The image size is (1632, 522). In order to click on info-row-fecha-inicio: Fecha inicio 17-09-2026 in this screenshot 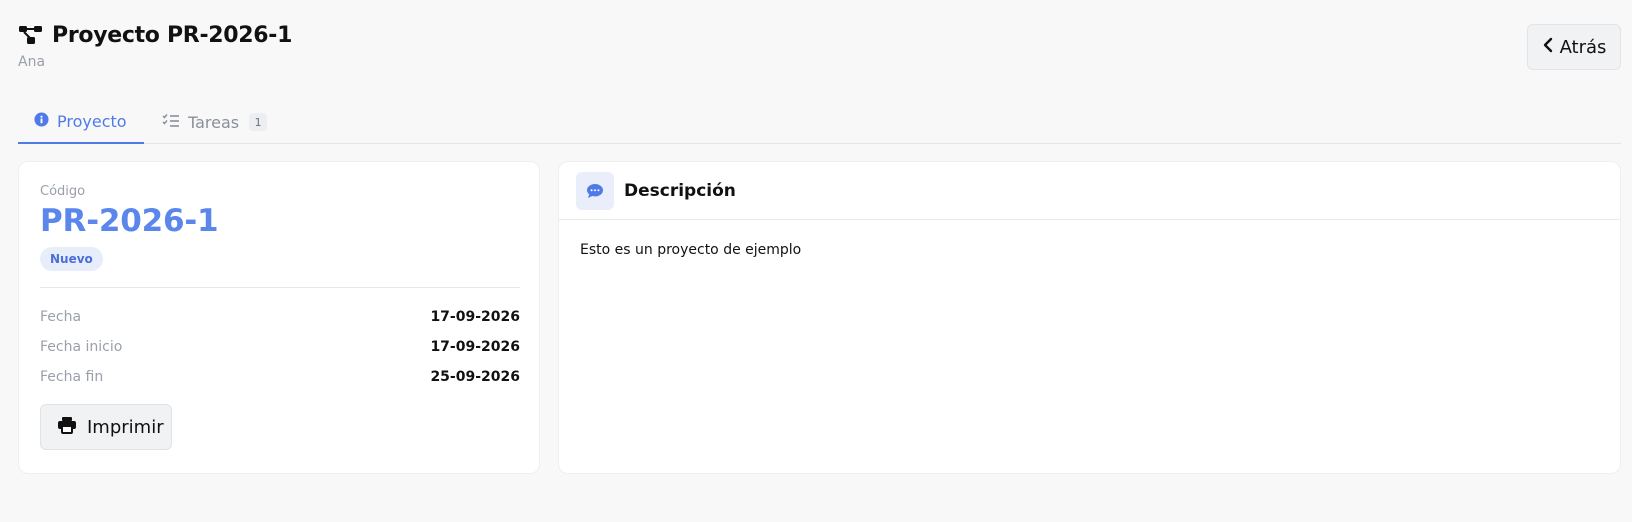, I will do `click(280, 347)`.